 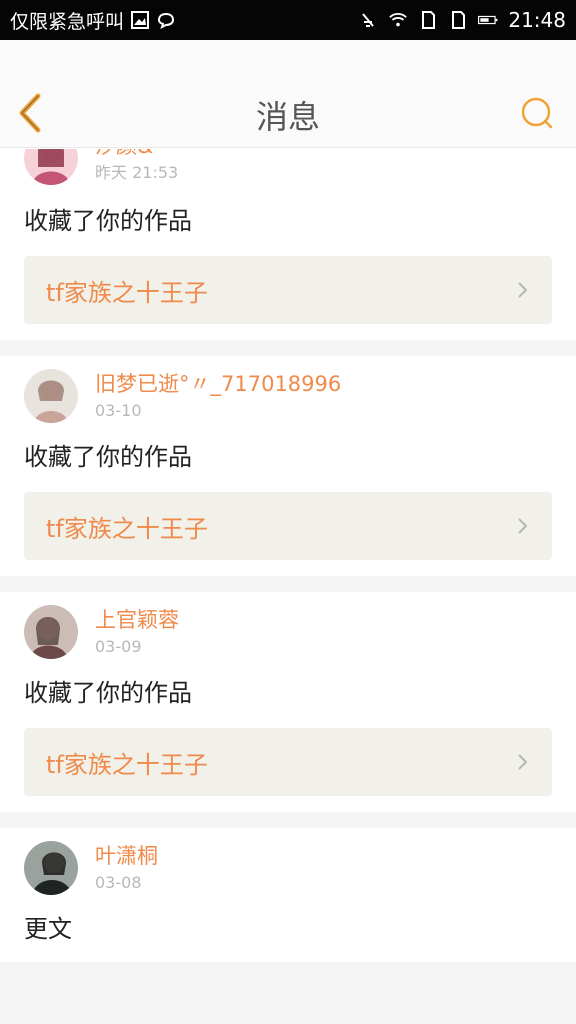 What do you see at coordinates (537, 20) in the screenshot?
I see `status-time: 21:48` at bounding box center [537, 20].